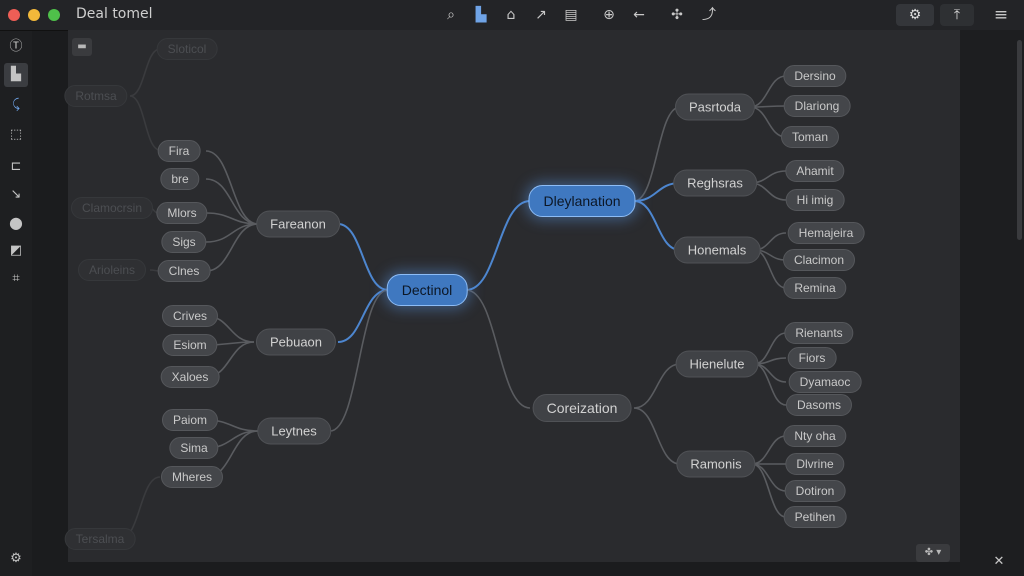  Describe the element at coordinates (819, 333) in the screenshot. I see `leaf-node: Rienants` at that location.